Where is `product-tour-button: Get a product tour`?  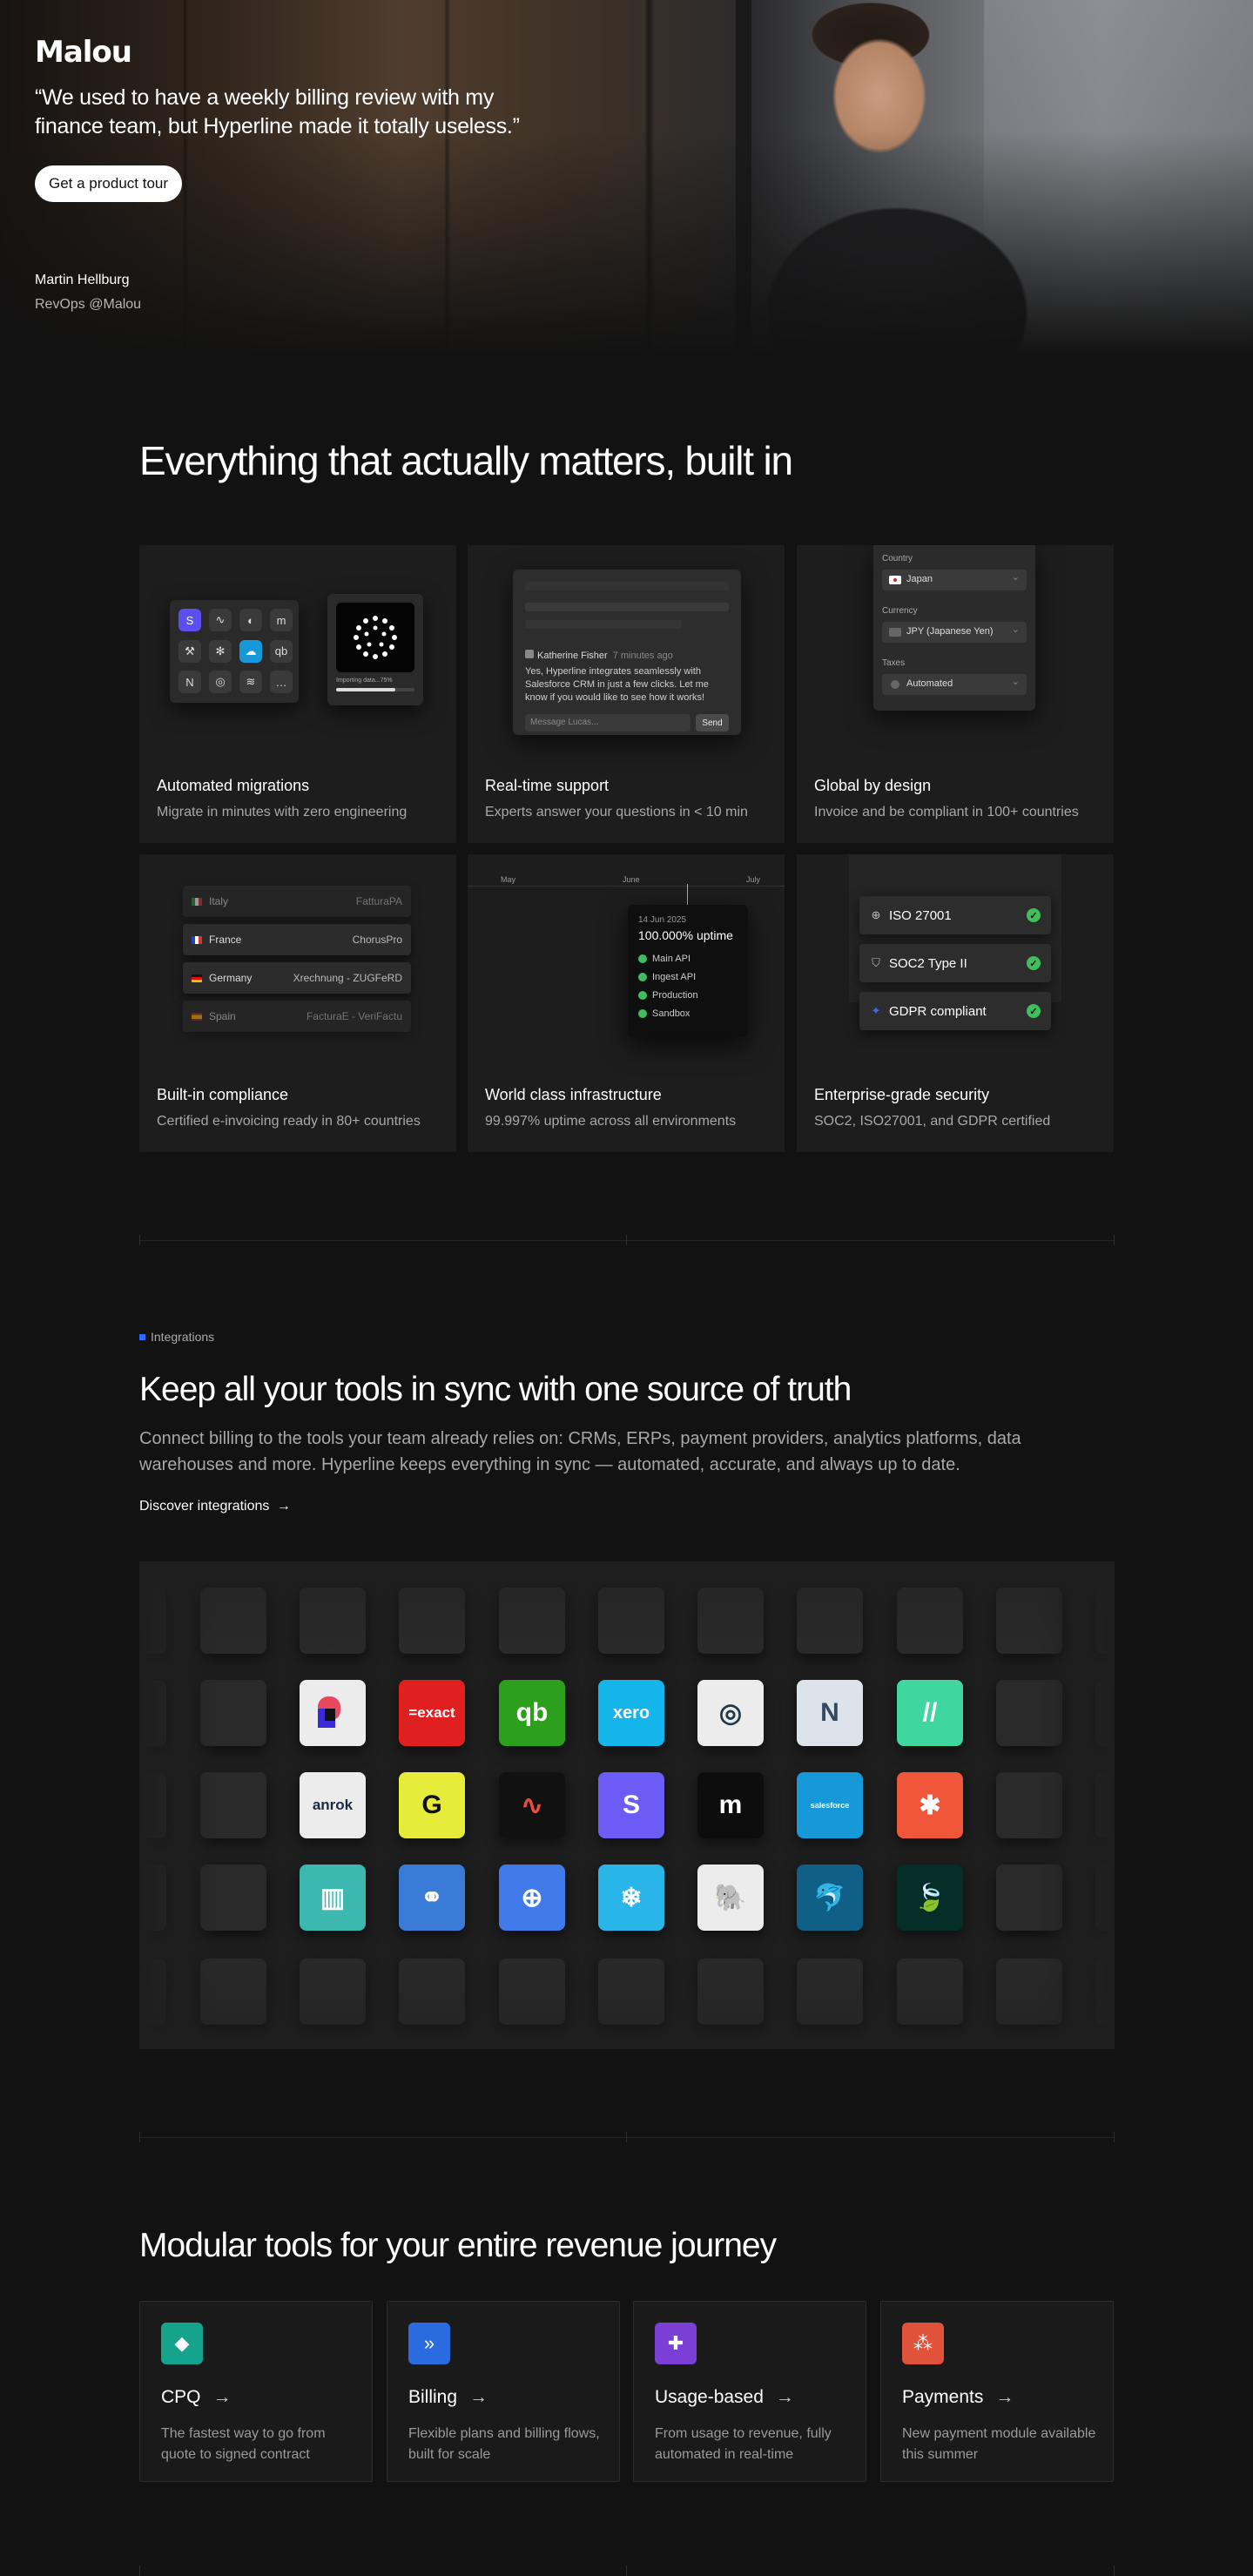 product-tour-button: Get a product tour is located at coordinates (109, 183).